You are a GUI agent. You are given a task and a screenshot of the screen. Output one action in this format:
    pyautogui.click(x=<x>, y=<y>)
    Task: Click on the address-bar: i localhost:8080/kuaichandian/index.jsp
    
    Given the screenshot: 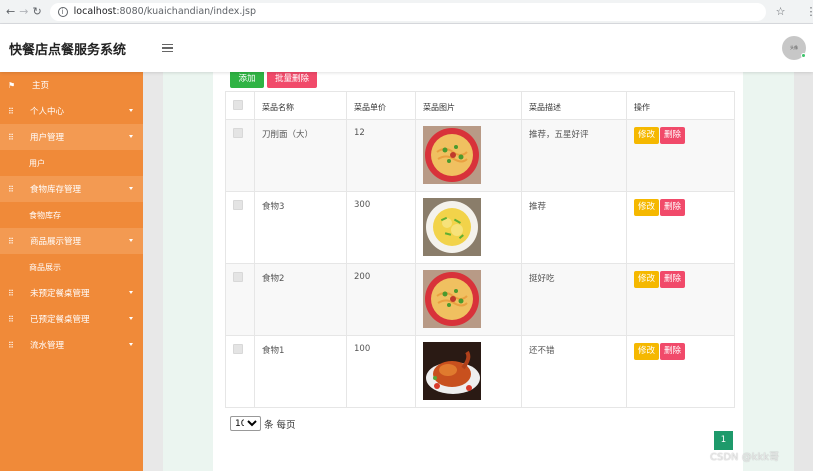 What is the action you would take?
    pyautogui.click(x=407, y=11)
    